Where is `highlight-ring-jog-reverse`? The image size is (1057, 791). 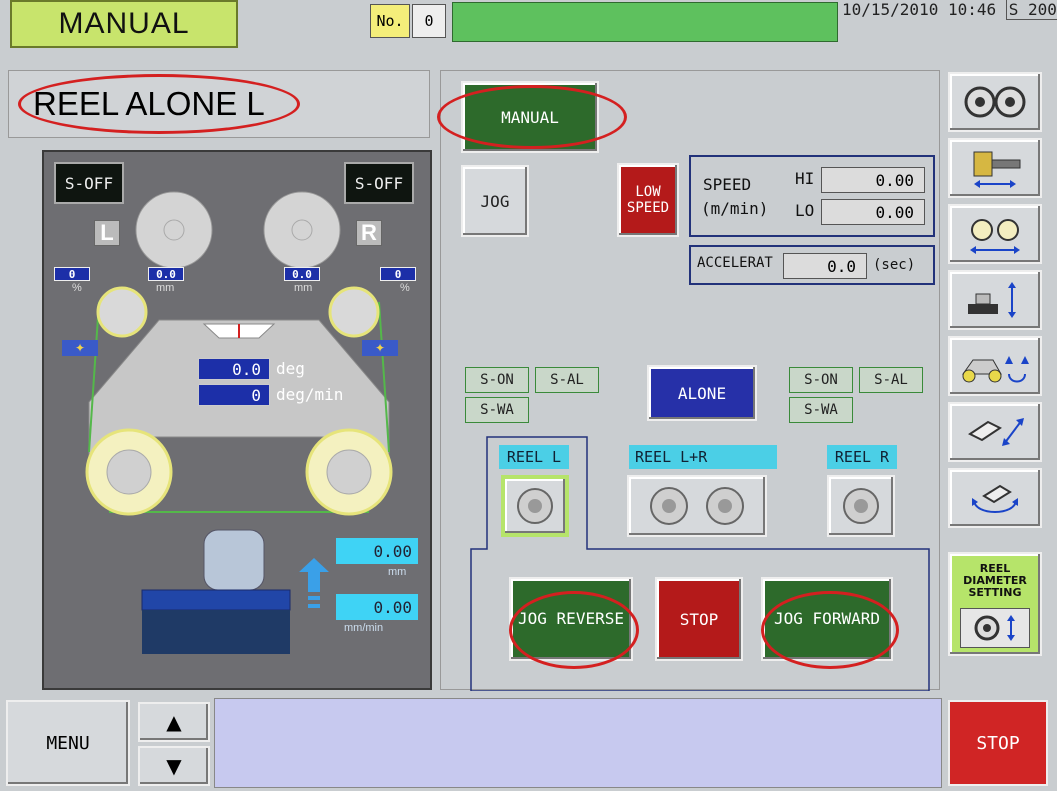 highlight-ring-jog-reverse is located at coordinates (574, 630).